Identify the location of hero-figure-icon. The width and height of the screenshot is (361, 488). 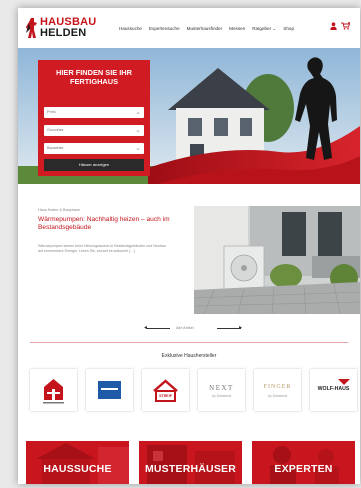
(31, 28).